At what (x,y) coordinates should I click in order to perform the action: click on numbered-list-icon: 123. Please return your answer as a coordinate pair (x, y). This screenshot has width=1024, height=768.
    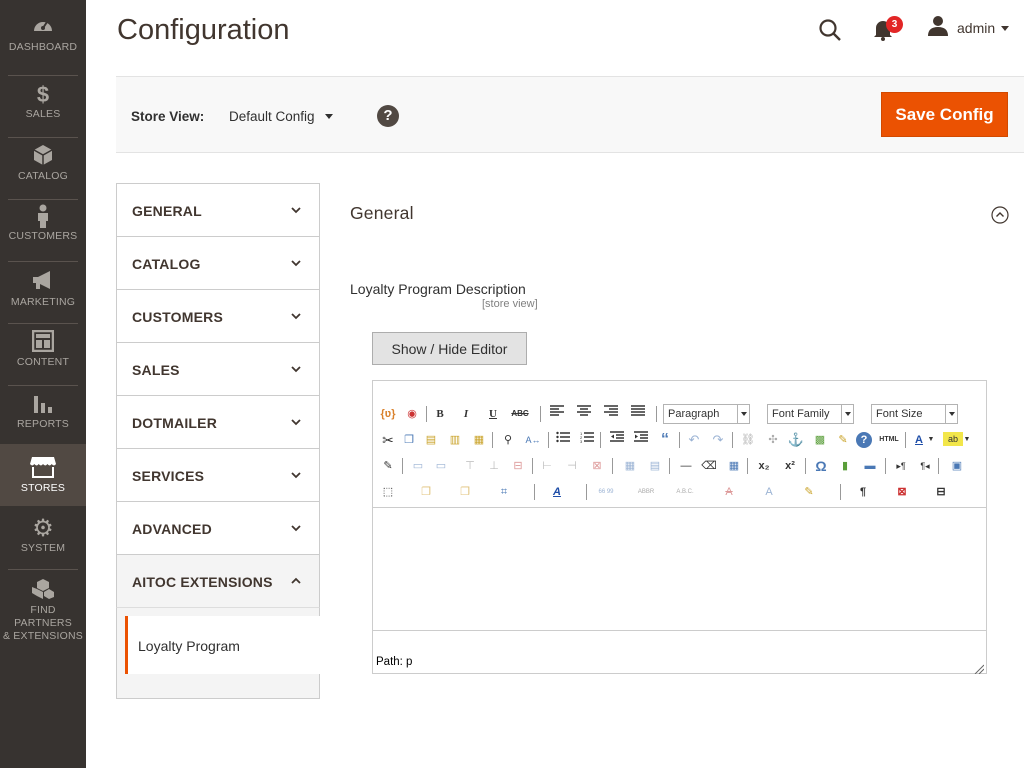
    Looking at the image, I should click on (587, 440).